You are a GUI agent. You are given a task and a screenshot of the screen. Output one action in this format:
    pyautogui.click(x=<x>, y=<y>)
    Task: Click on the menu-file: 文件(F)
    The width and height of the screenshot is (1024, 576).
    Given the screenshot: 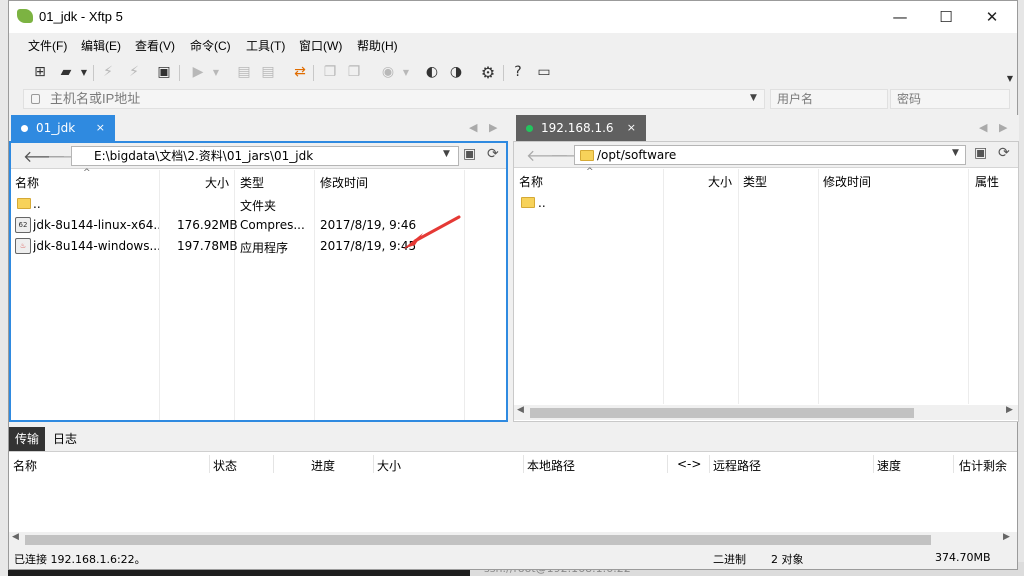 What is the action you would take?
    pyautogui.click(x=47, y=45)
    